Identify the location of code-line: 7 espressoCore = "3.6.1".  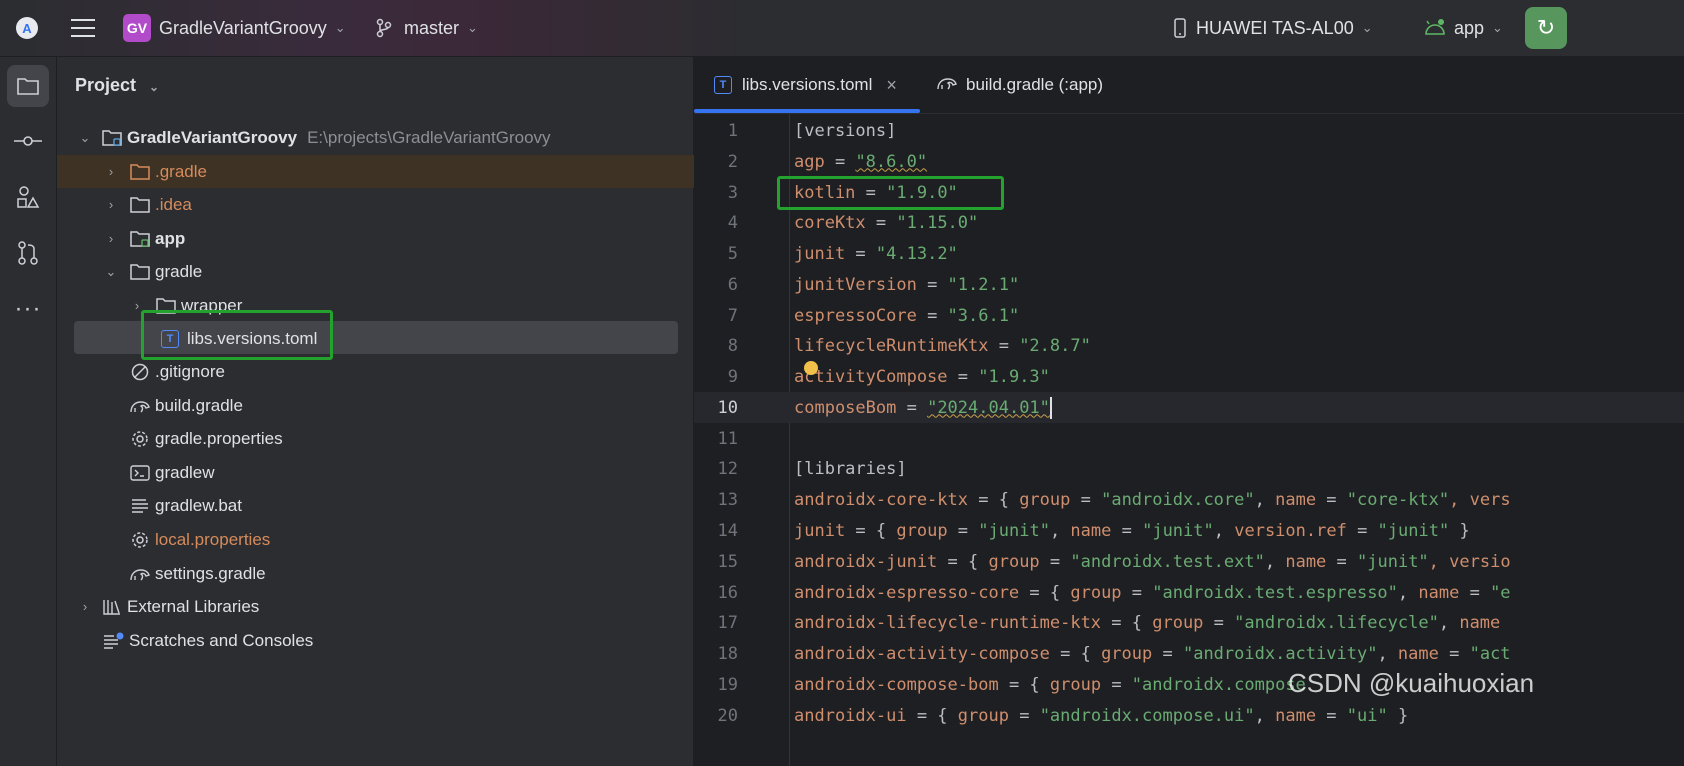
(1189, 315).